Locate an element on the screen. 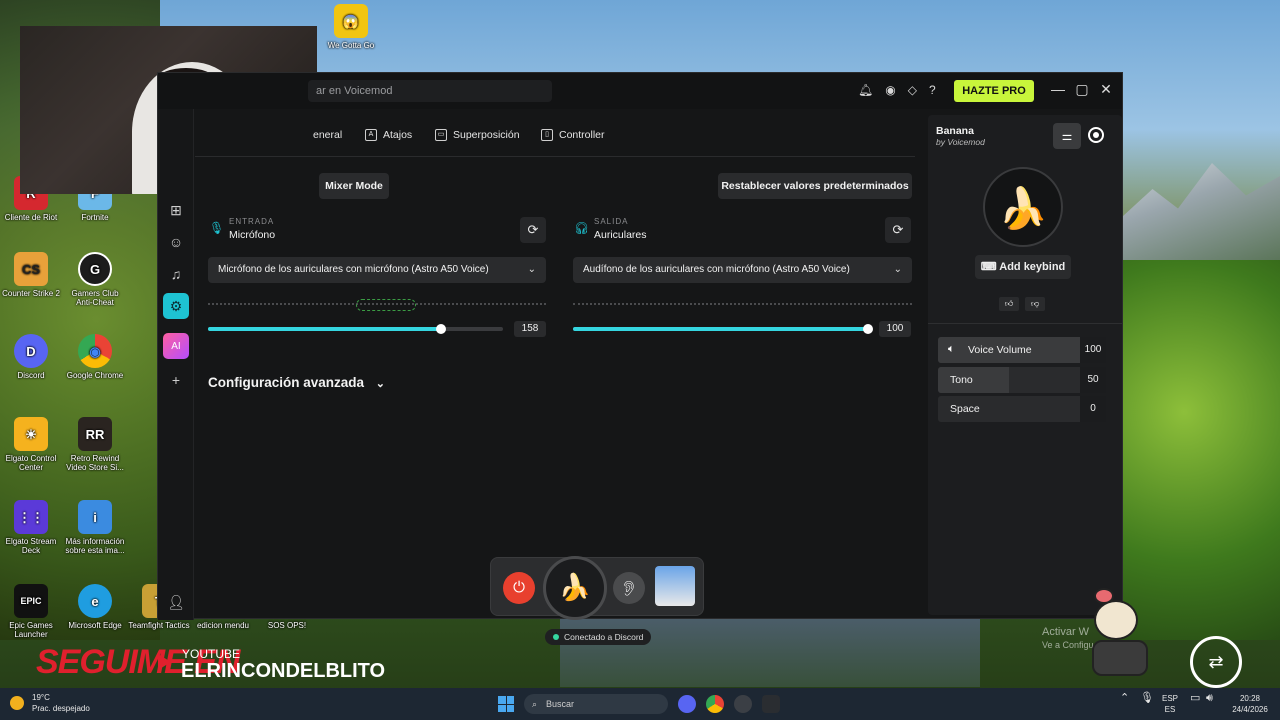 The width and height of the screenshot is (1280, 720). desktop-icon-counter-strike: CS Counter Strike 2 is located at coordinates (31, 275).